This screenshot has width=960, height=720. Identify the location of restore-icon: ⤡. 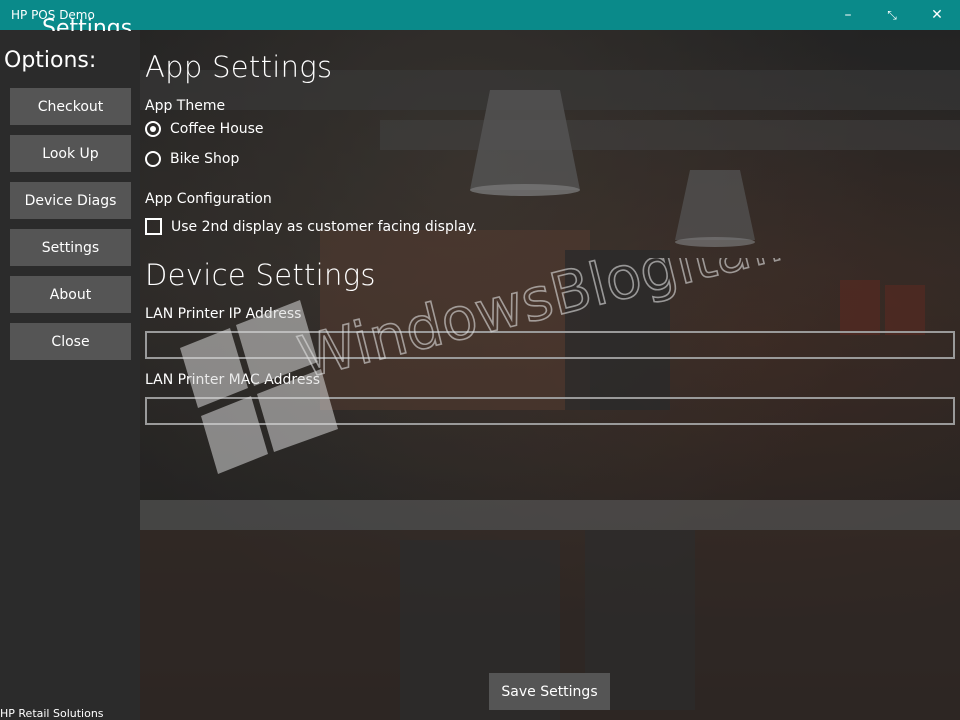
(892, 14).